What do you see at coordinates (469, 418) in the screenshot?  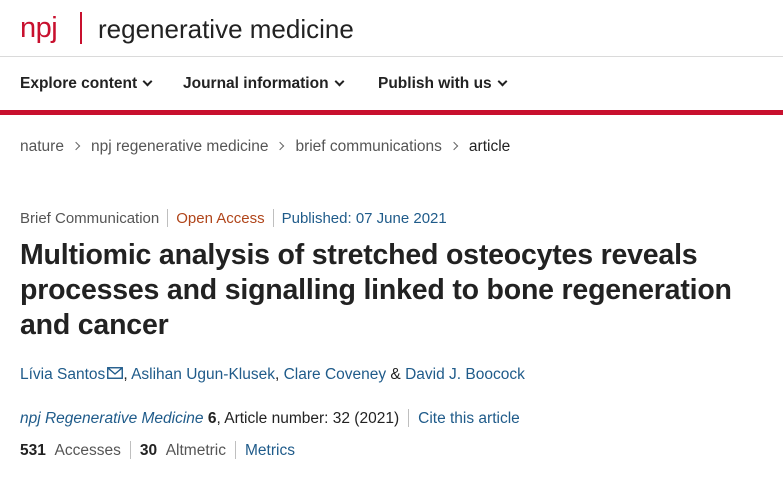 I see `cite-this-article-link: Cite this article` at bounding box center [469, 418].